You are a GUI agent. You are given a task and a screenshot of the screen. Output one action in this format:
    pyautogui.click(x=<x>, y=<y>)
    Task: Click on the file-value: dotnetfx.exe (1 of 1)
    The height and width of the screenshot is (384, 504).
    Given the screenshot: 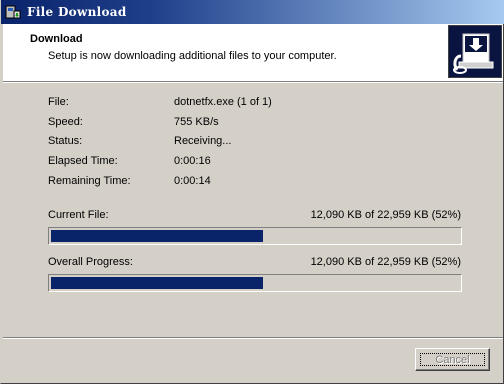 What is the action you would take?
    pyautogui.click(x=223, y=102)
    